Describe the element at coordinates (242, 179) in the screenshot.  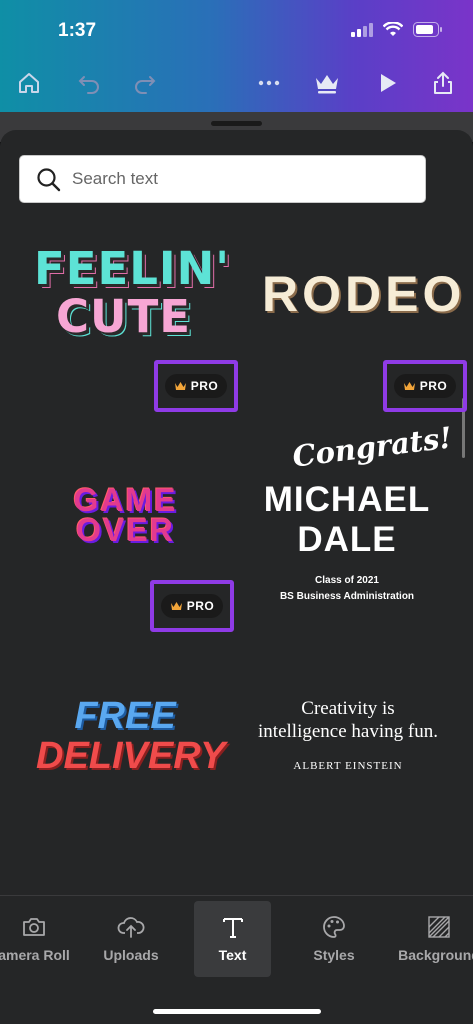
I see `search-input` at that location.